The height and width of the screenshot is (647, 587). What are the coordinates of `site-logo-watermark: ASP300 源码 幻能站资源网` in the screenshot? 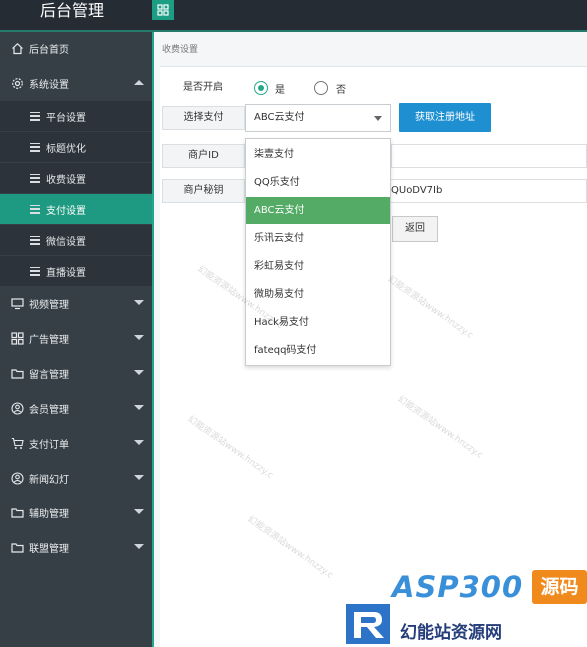 It's located at (463, 607).